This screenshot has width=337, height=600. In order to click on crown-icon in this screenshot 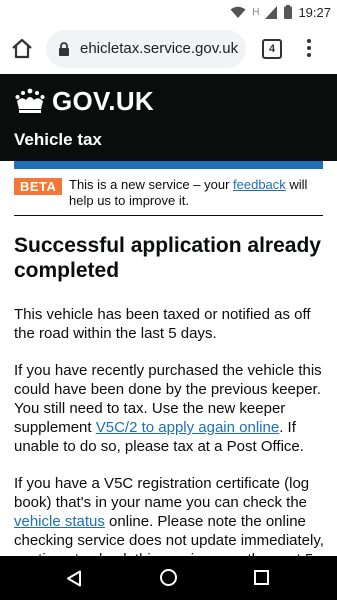, I will do `click(30, 100)`.